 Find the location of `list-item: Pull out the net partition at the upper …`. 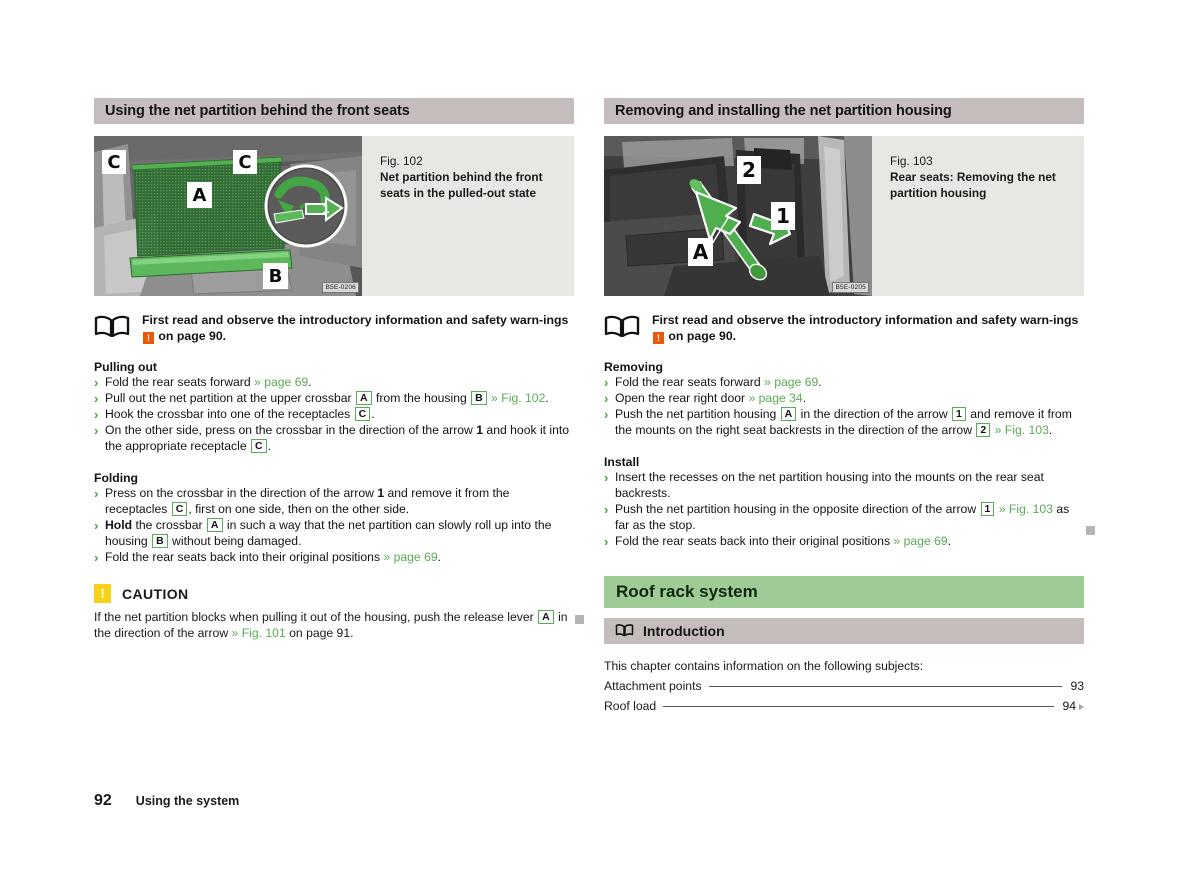

list-item: Pull out the net partition at the upper … is located at coordinates (334, 398).